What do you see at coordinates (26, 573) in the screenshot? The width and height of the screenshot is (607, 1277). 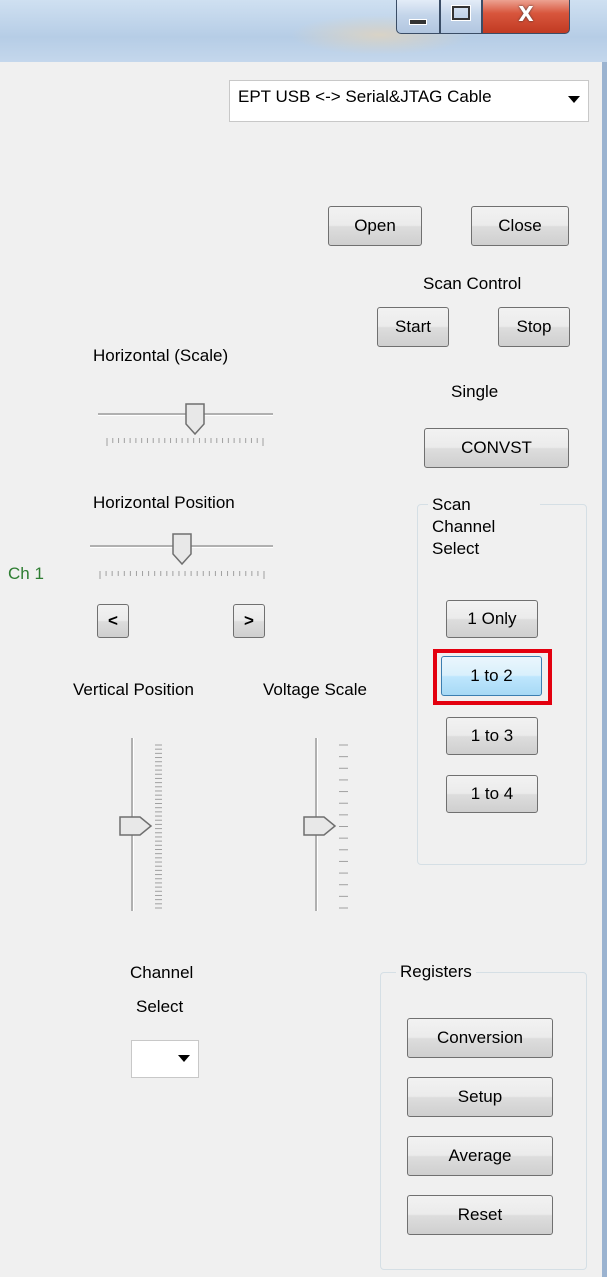 I see `channel-indicator: Ch 1` at bounding box center [26, 573].